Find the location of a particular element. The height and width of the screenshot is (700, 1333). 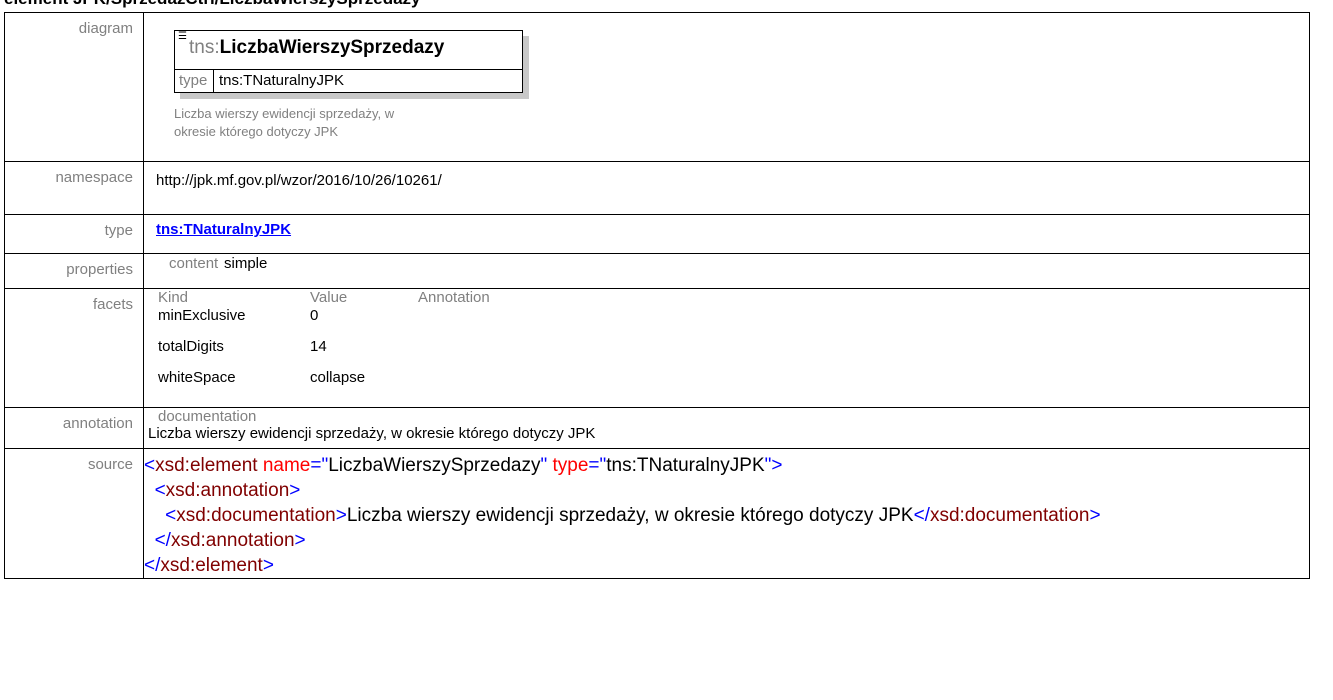

element-lines-icon: ☰ is located at coordinates (182, 36).